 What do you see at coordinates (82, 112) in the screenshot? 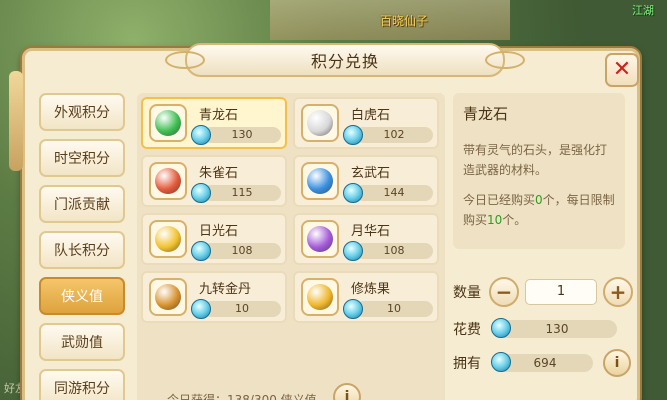
I see `tab-appearance-points: 外观积分` at bounding box center [82, 112].